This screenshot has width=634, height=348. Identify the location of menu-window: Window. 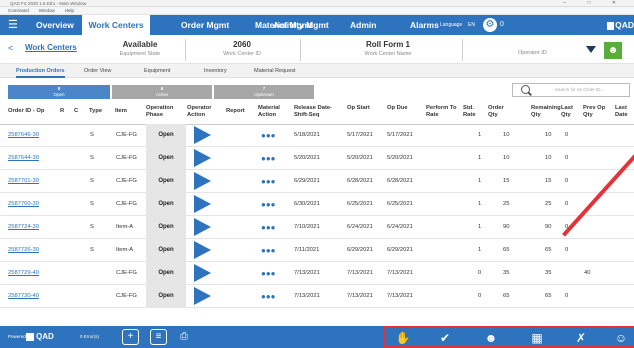
(47, 11).